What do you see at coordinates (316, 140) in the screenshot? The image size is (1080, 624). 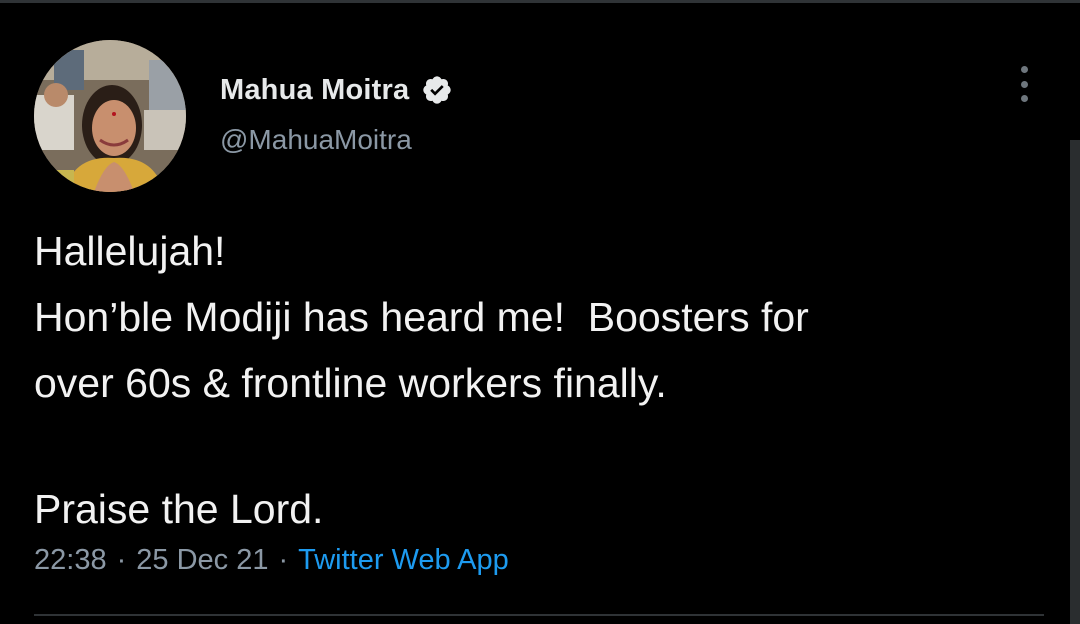 I see `author-handle: @MahuaMoitra` at bounding box center [316, 140].